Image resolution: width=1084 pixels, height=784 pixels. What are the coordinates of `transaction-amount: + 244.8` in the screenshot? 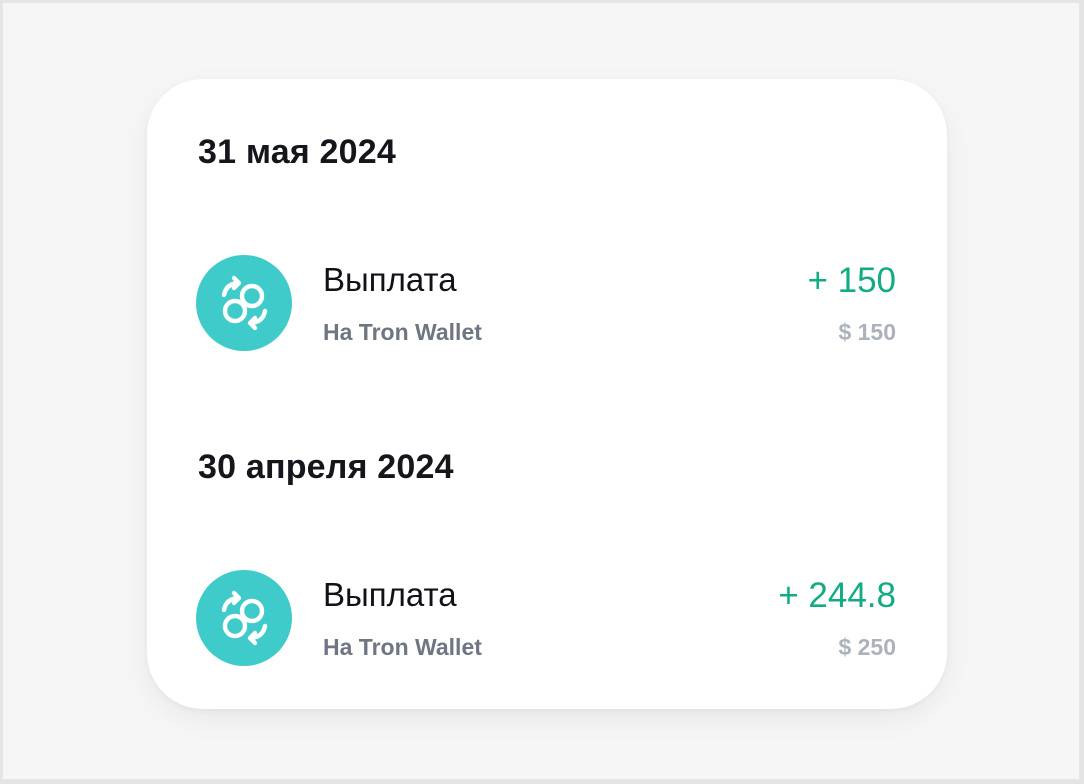 It's located at (837, 595).